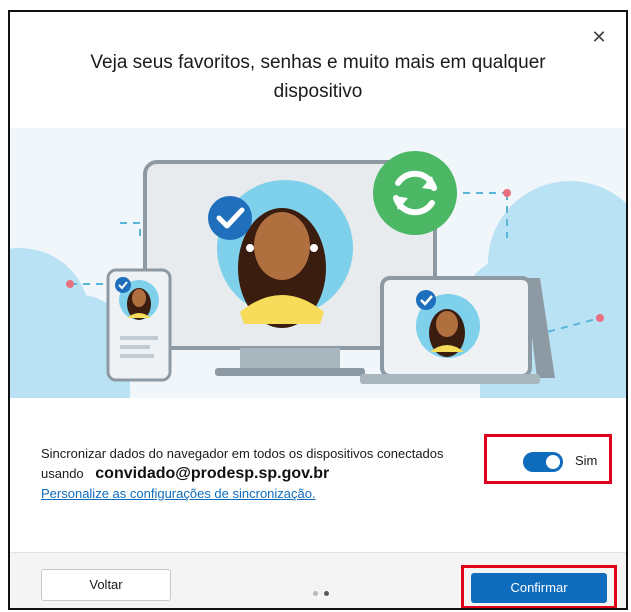 Image resolution: width=631 pixels, height=612 pixels. I want to click on page-indicator, so click(324, 592).